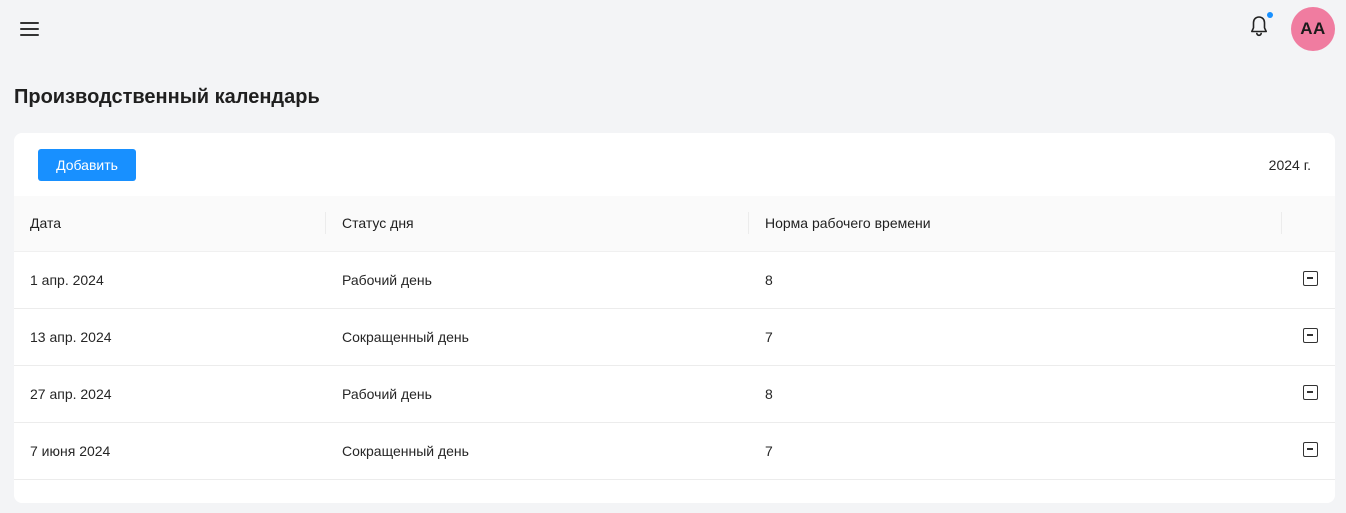 Image resolution: width=1346 pixels, height=513 pixels. I want to click on add-button: Добавить, so click(87, 165).